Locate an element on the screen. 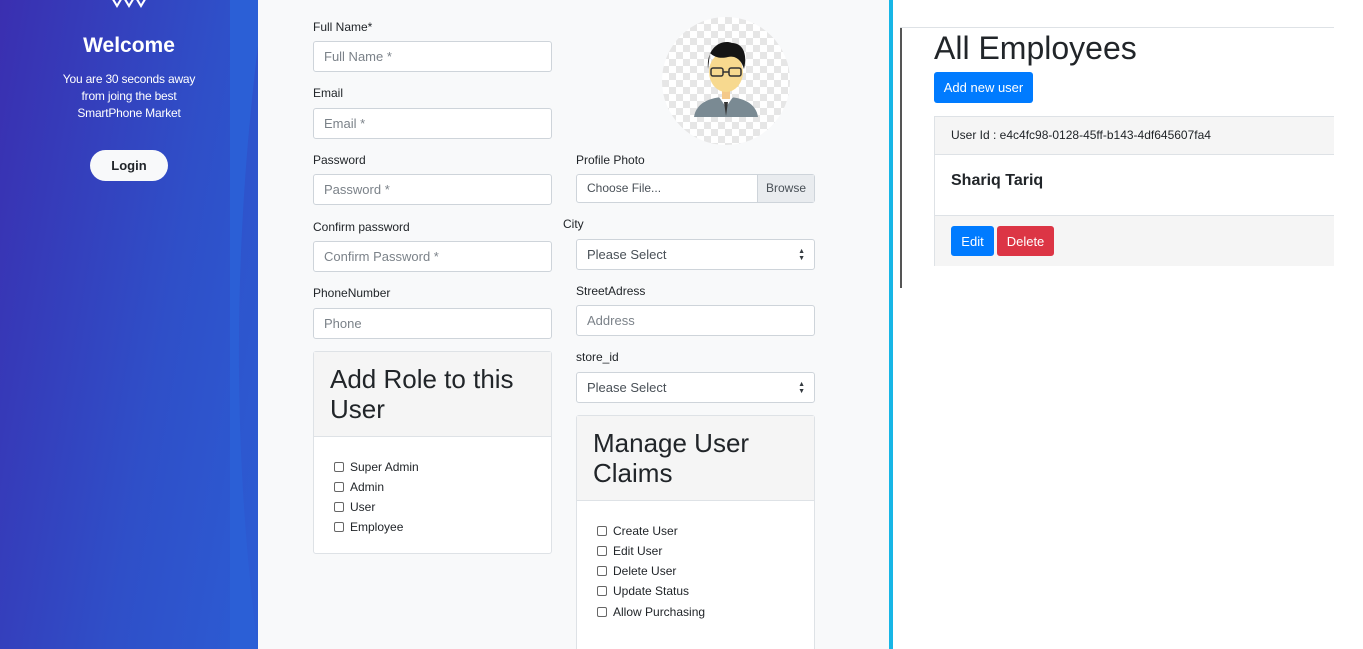  street-input is located at coordinates (695, 320).